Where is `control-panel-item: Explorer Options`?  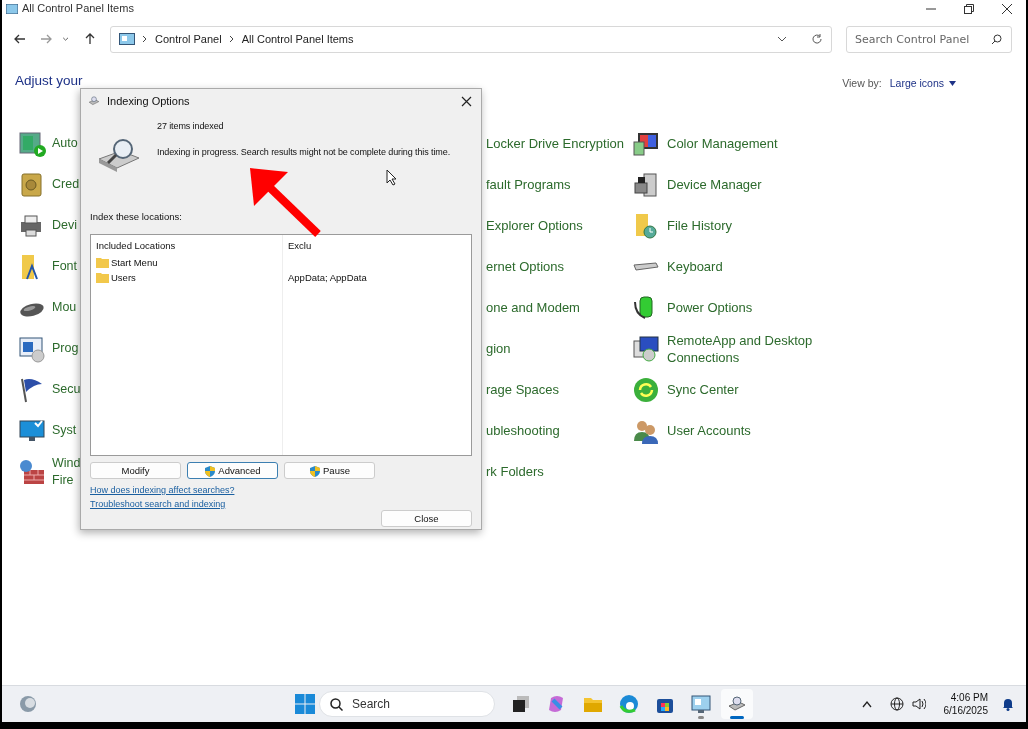
control-panel-item: Explorer Options is located at coordinates (559, 225).